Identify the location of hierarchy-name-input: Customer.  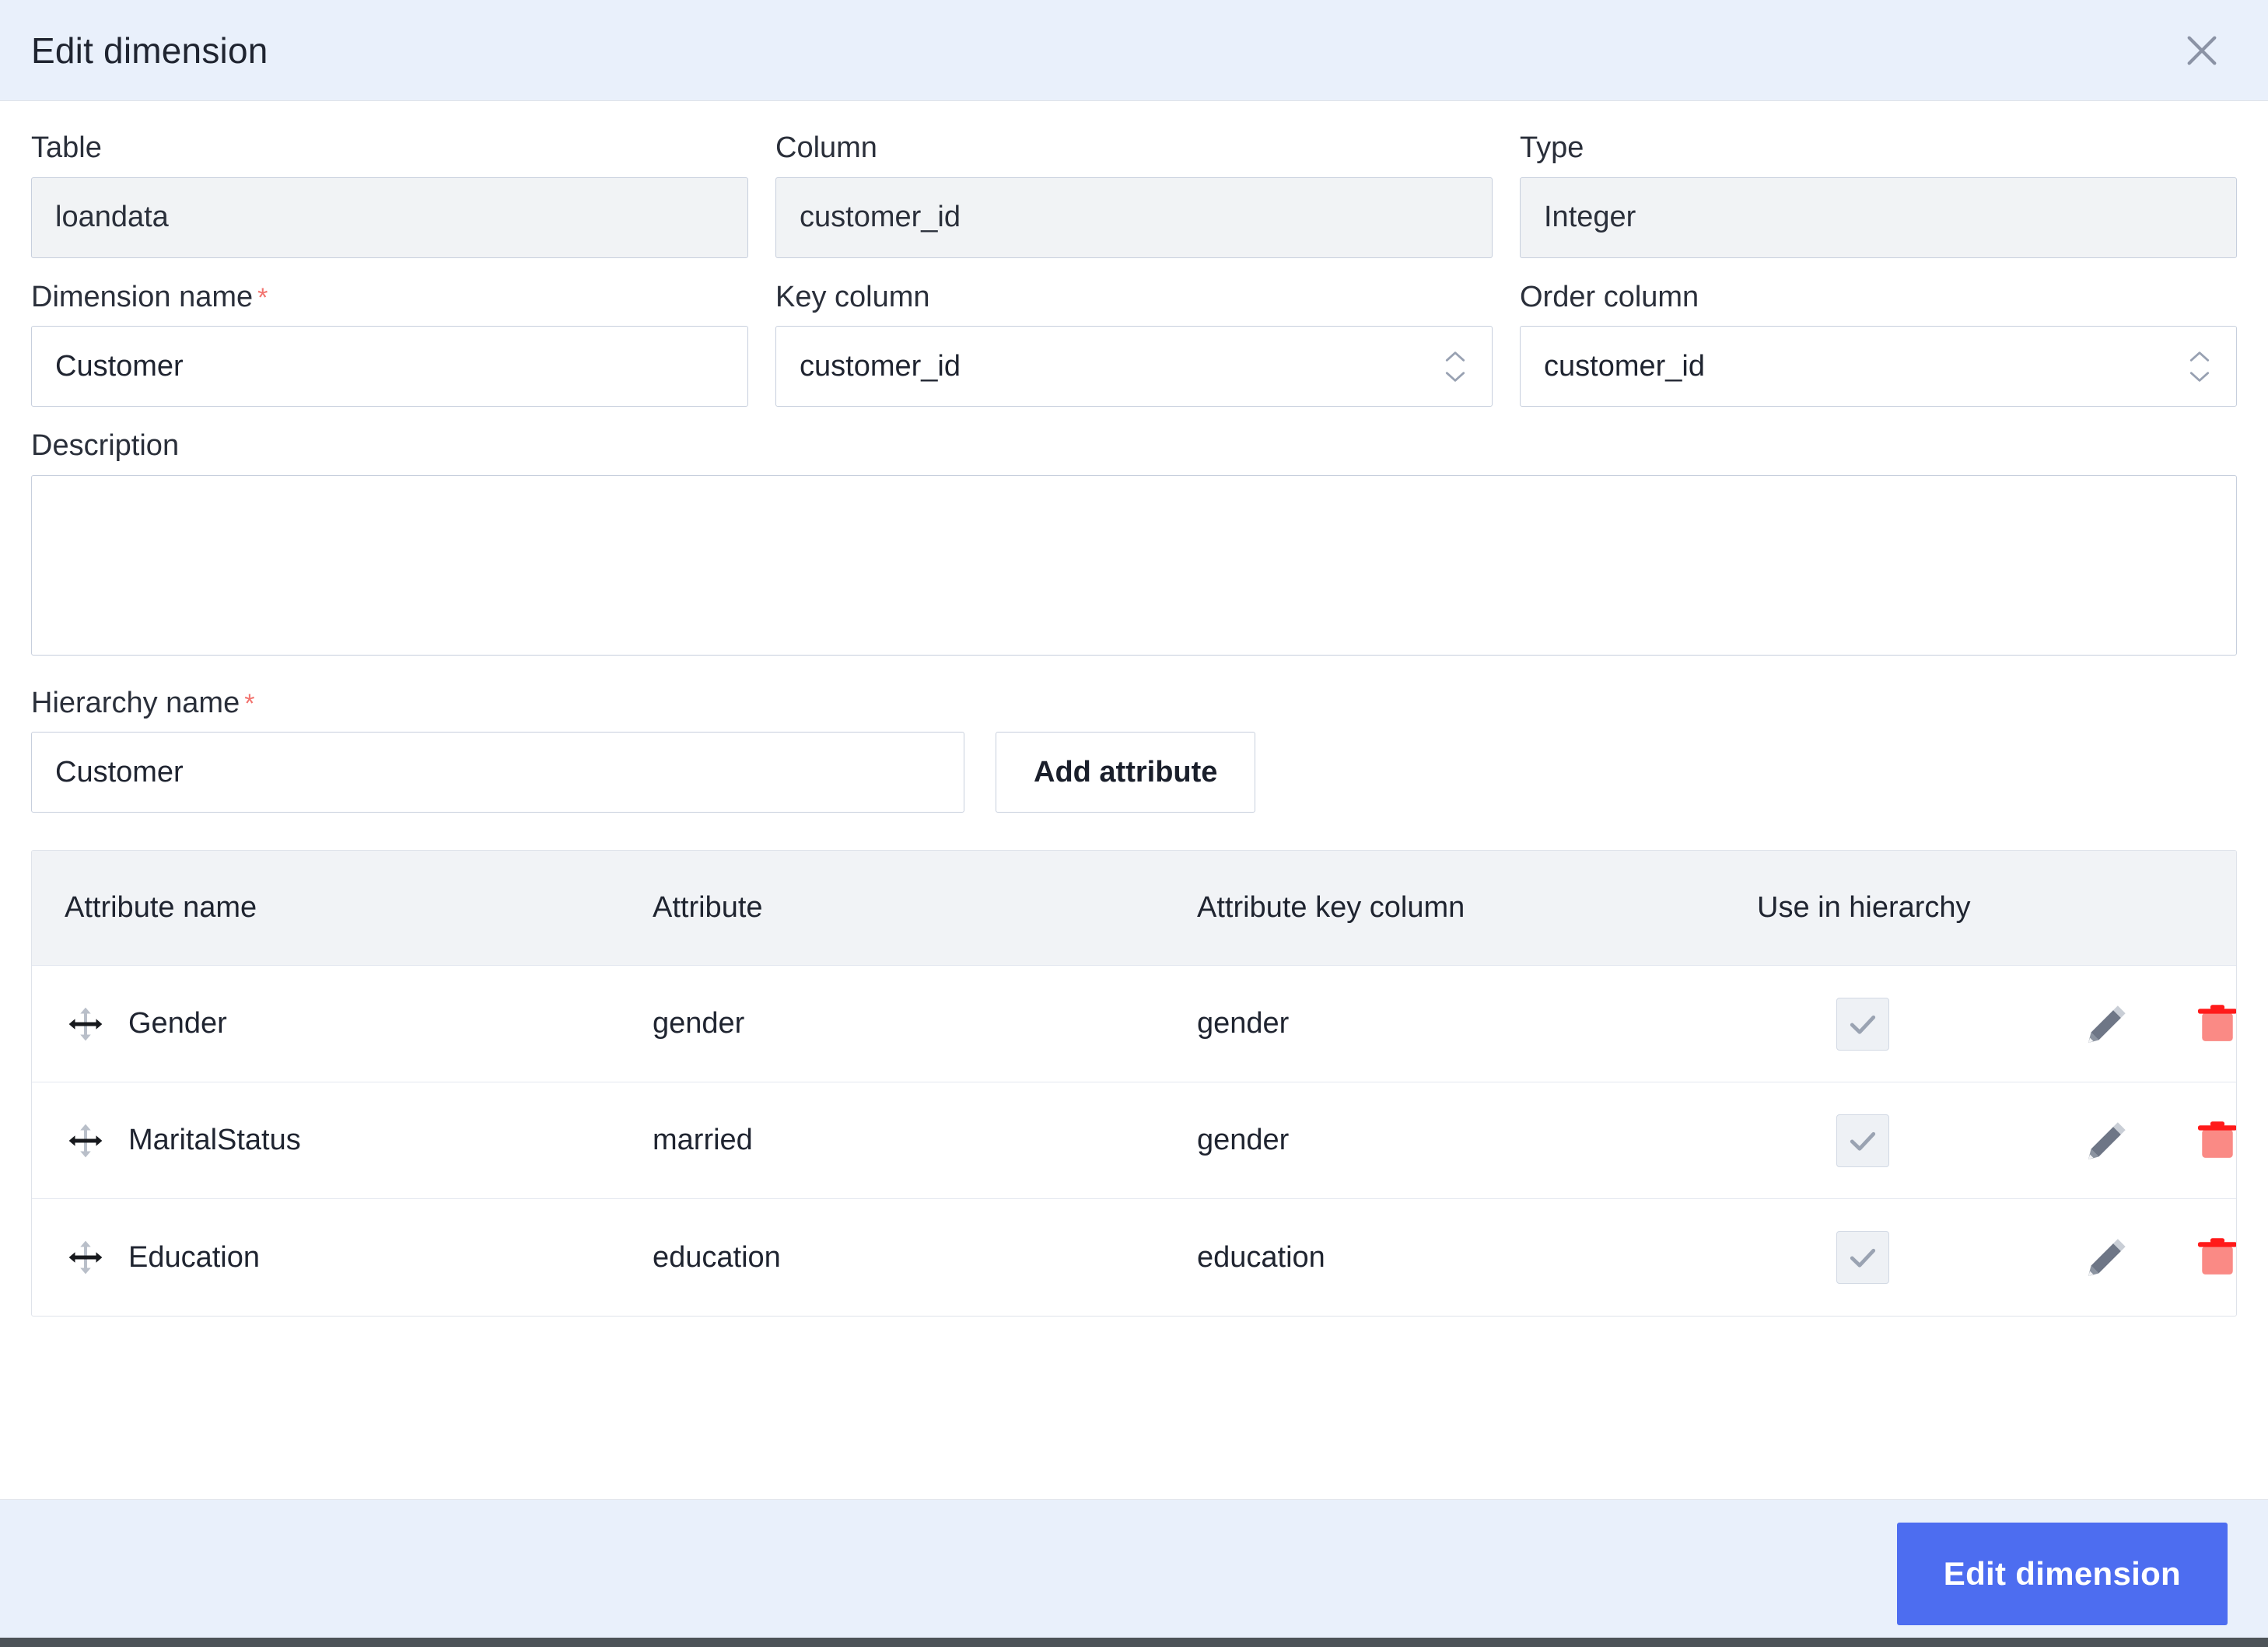
(498, 772).